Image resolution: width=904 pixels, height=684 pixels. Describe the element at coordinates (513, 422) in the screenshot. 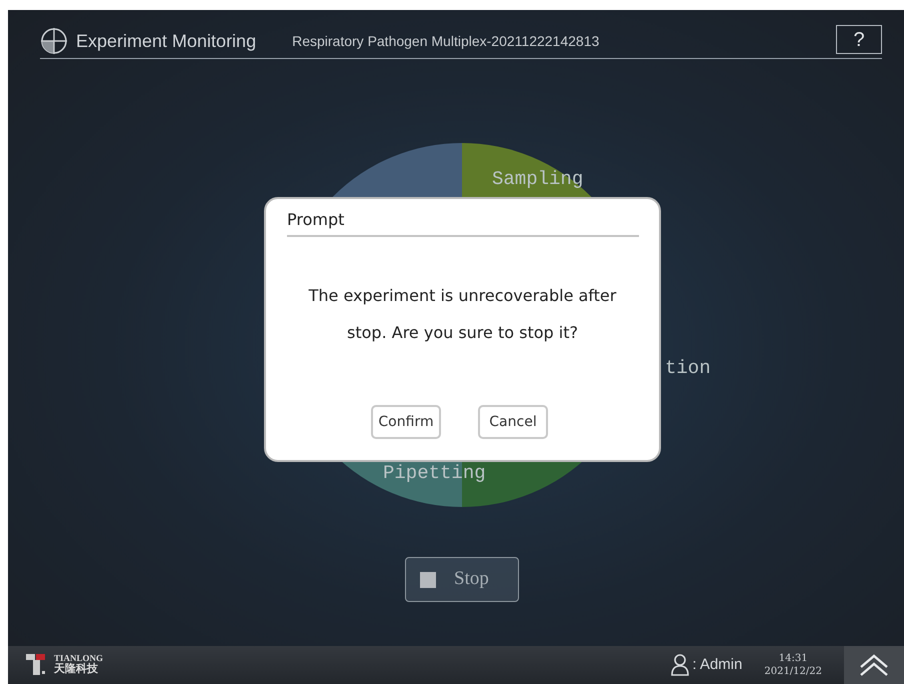

I see `cancel-button: Cancel` at that location.